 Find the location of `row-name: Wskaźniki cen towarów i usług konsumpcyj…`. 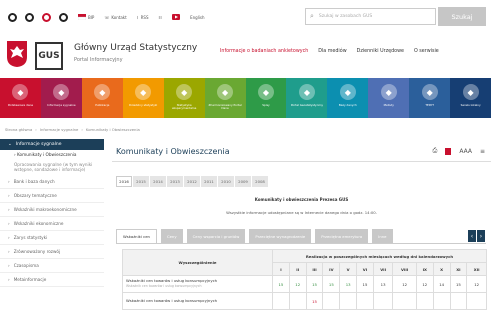

row-name: Wskaźniki cen towarów i usług konsumpcyj… is located at coordinates (199, 301).